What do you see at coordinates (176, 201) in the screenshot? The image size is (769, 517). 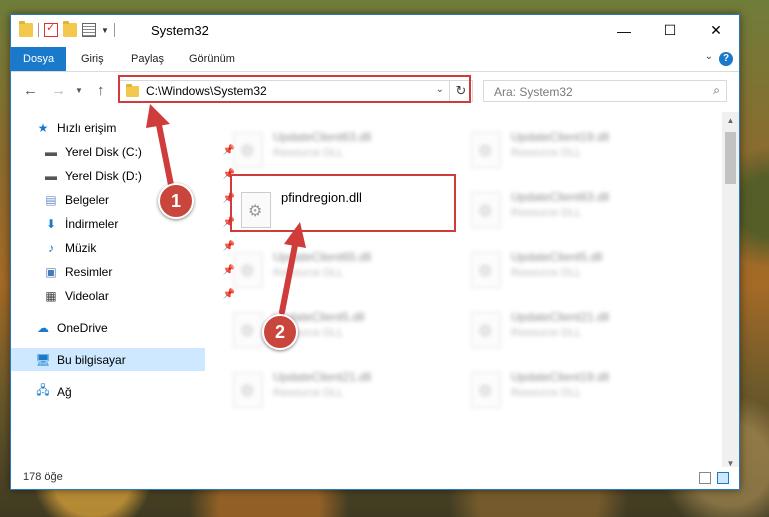 I see `step-1-badge: 1` at bounding box center [176, 201].